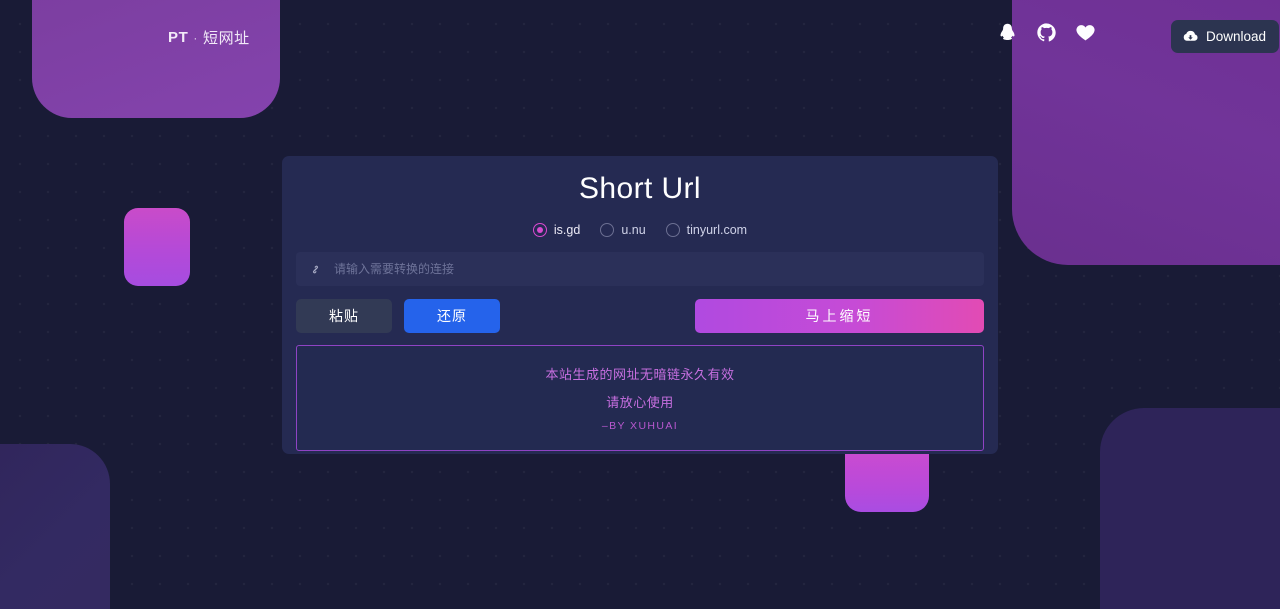  Describe the element at coordinates (178, 37) in the screenshot. I see `brand-name-pt: PT` at that location.